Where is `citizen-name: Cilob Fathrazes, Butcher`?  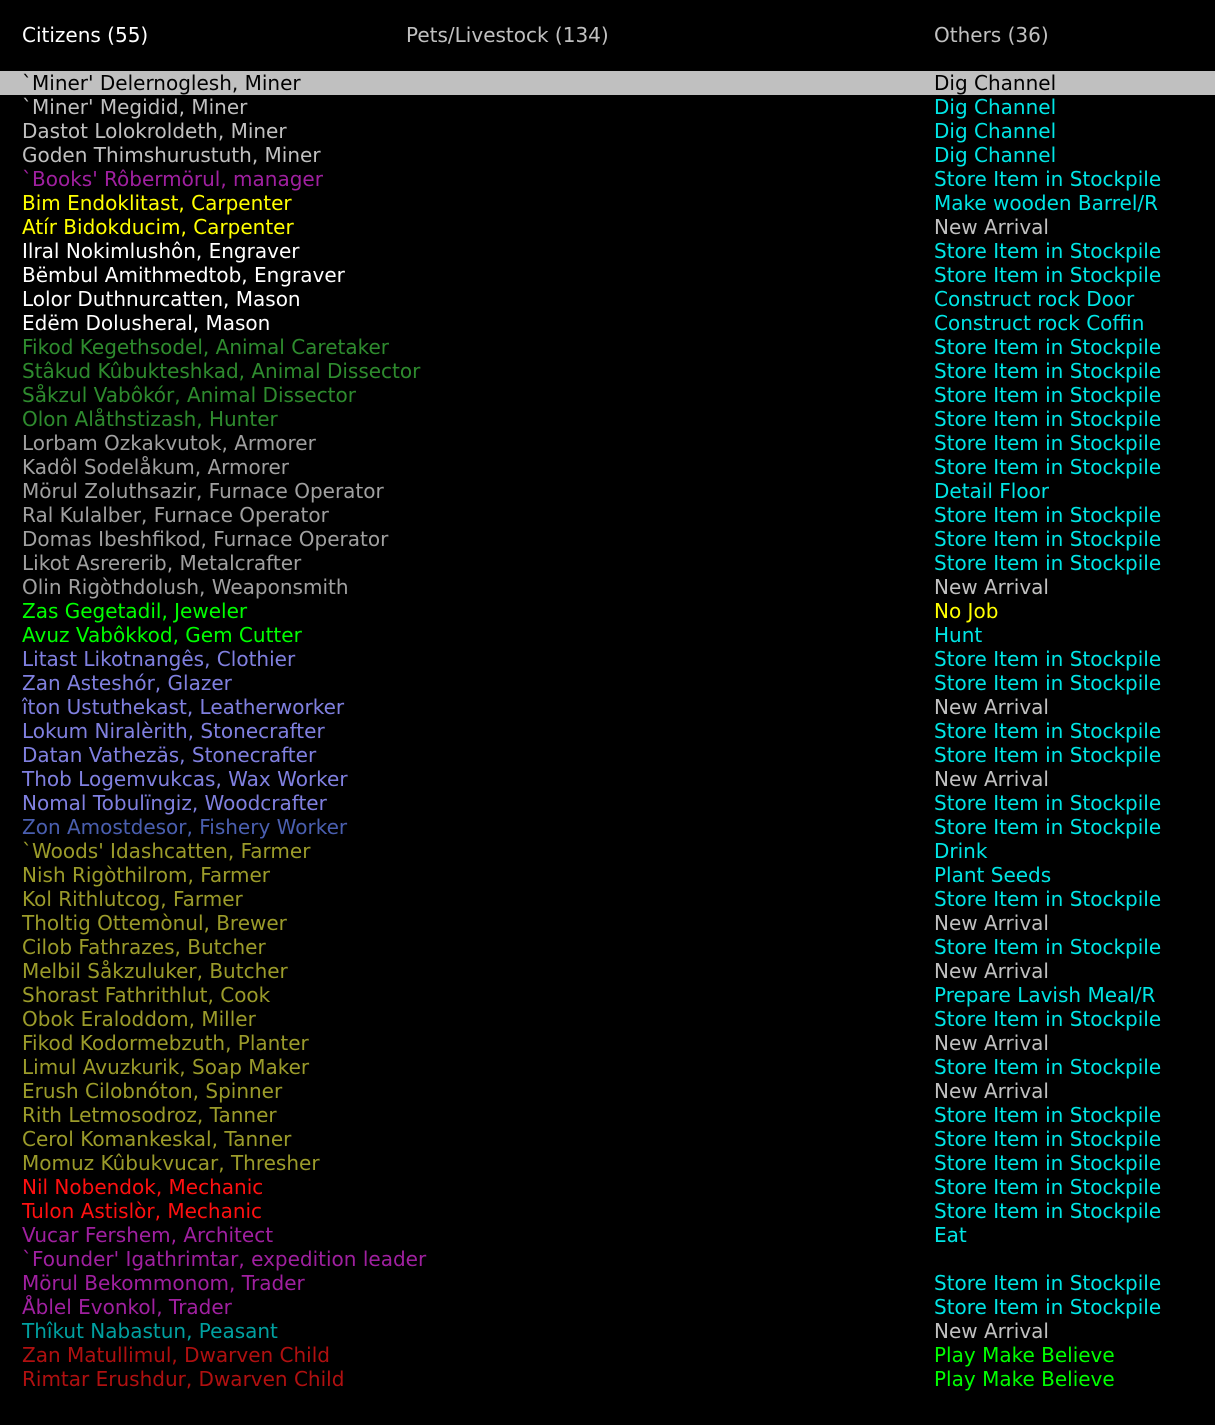 citizen-name: Cilob Fathrazes, Butcher is located at coordinates (144, 947).